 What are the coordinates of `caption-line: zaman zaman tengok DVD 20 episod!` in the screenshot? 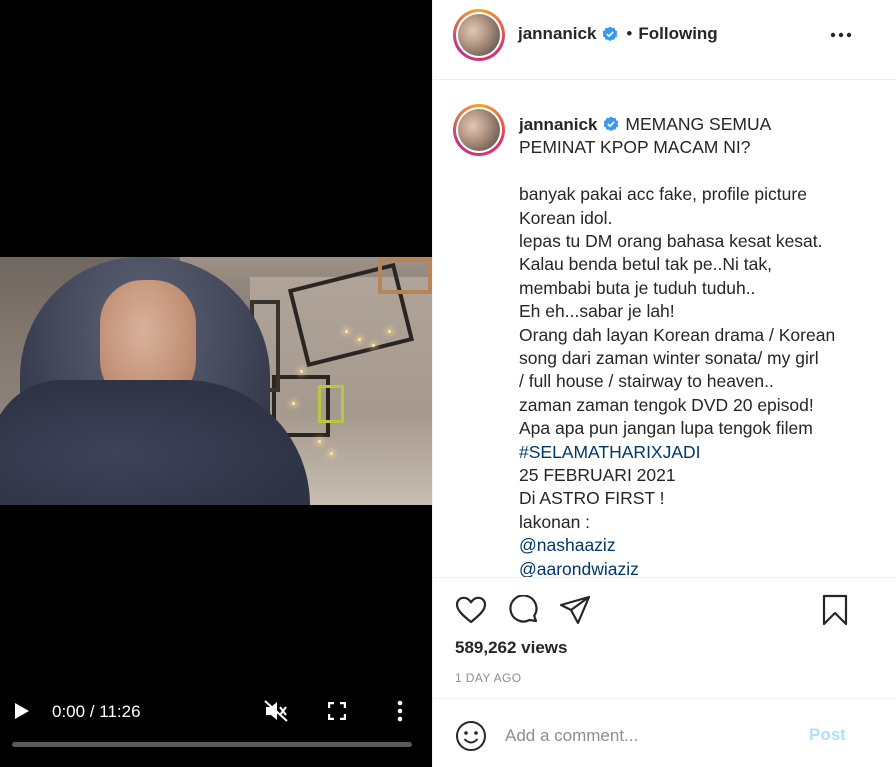 It's located at (666, 404).